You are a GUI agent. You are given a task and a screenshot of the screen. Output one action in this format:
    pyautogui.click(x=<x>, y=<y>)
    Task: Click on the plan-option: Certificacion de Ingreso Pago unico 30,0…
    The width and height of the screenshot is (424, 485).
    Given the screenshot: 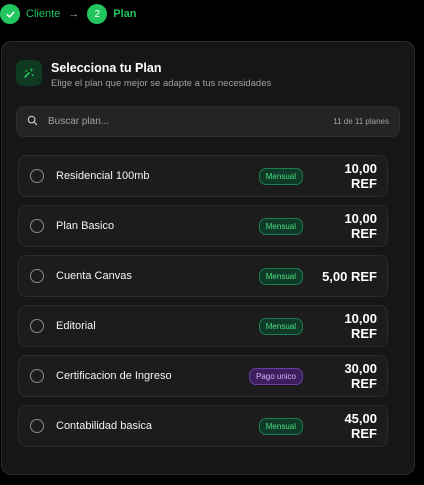 What is the action you would take?
    pyautogui.click(x=203, y=376)
    